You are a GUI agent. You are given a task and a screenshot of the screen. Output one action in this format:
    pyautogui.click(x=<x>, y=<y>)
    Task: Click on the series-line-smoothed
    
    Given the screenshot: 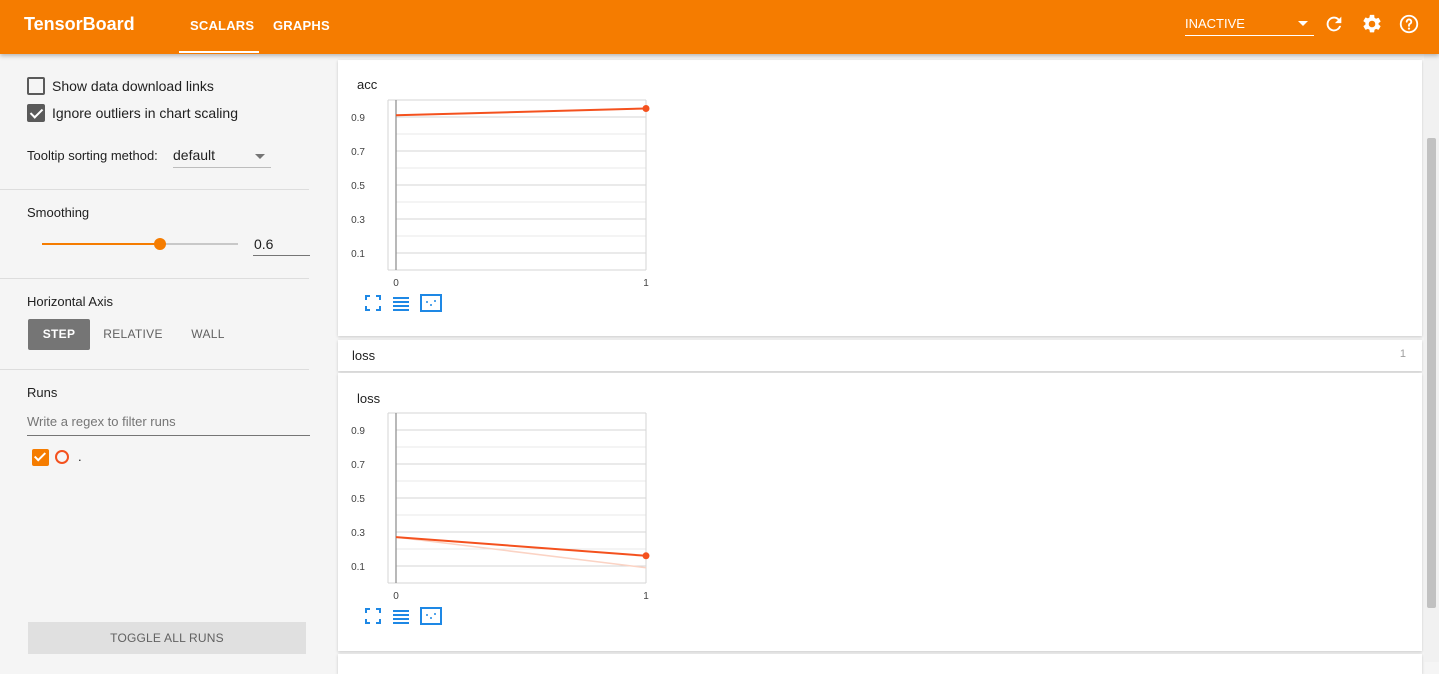 What is the action you would take?
    pyautogui.click(x=521, y=112)
    